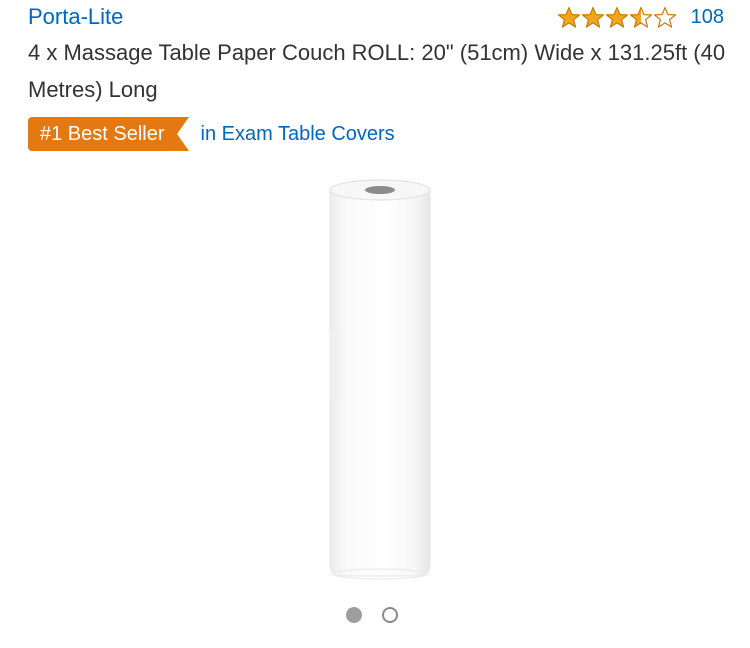  What do you see at coordinates (390, 615) in the screenshot?
I see `carousel-dot` at bounding box center [390, 615].